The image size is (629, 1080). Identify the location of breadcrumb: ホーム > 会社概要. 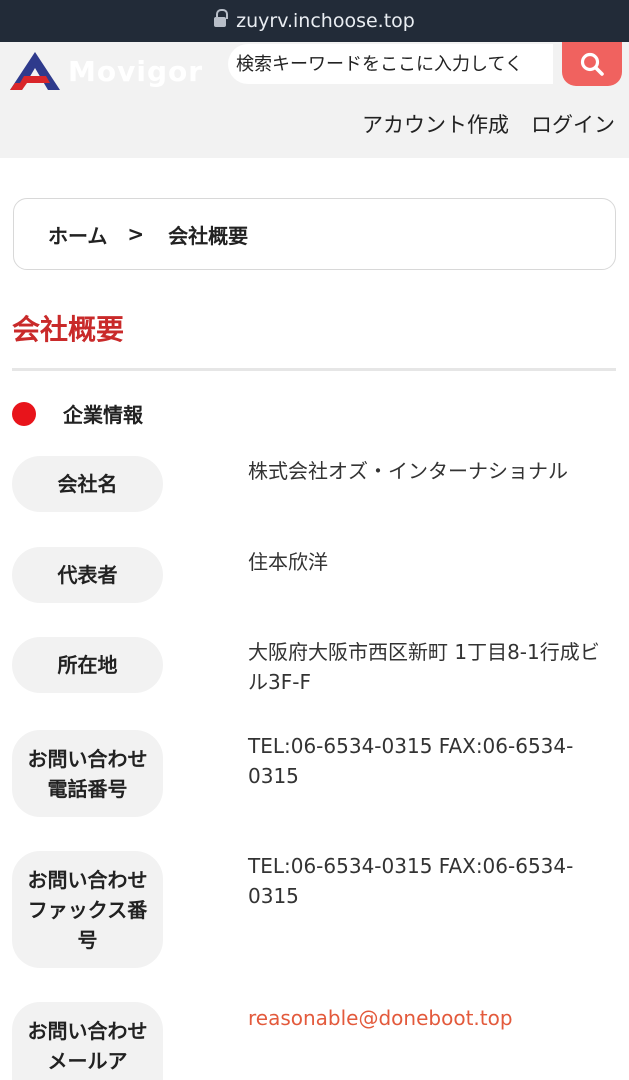
(314, 234).